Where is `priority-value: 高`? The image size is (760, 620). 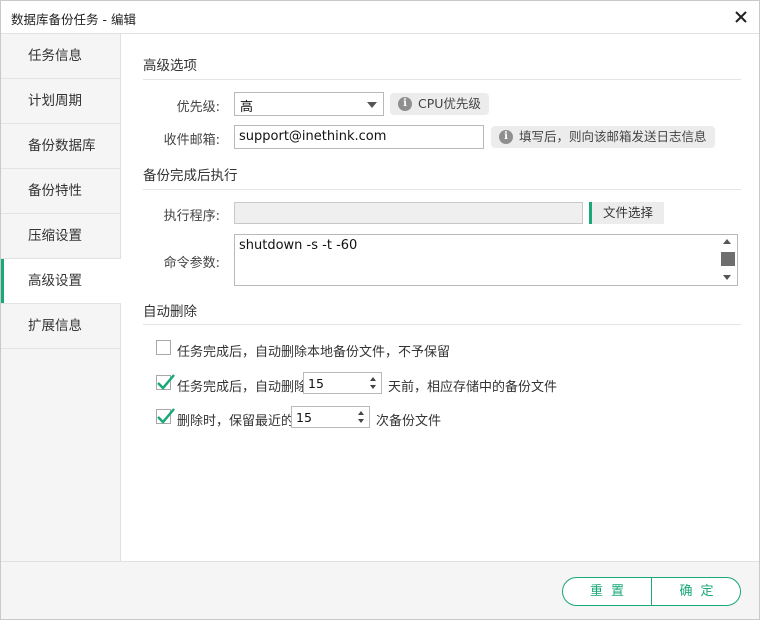 priority-value: 高 is located at coordinates (247, 107).